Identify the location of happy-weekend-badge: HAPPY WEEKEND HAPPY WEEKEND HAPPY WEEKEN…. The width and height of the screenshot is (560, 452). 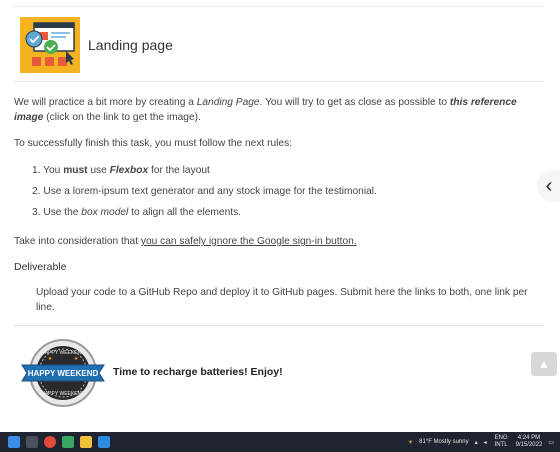
(63, 373).